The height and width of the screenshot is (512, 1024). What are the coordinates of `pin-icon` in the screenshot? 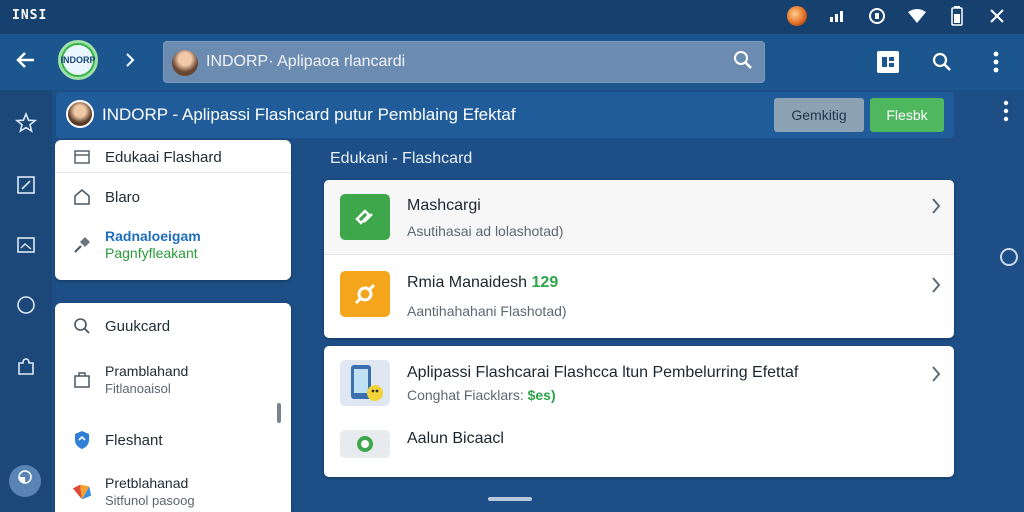 It's located at (82, 245).